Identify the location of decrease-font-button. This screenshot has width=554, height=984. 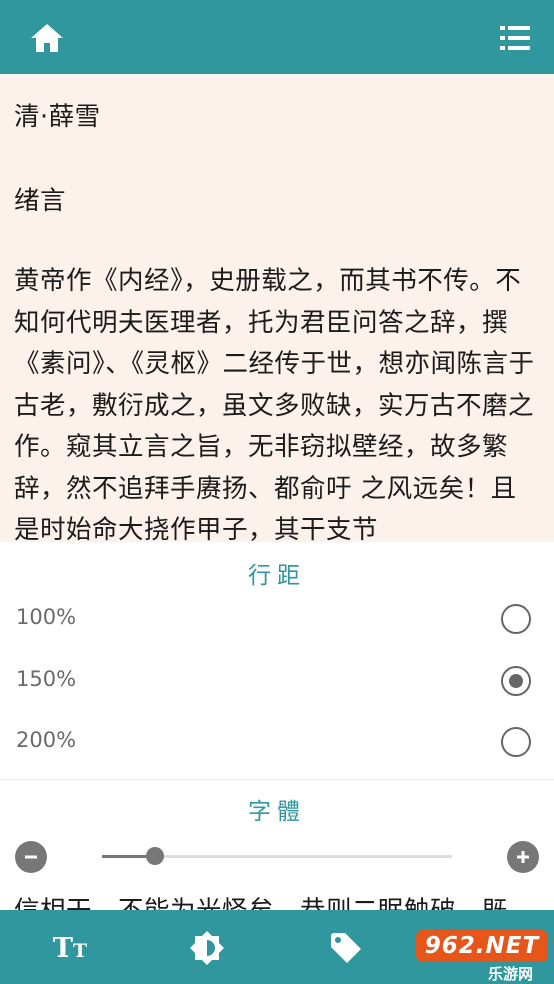
(31, 857).